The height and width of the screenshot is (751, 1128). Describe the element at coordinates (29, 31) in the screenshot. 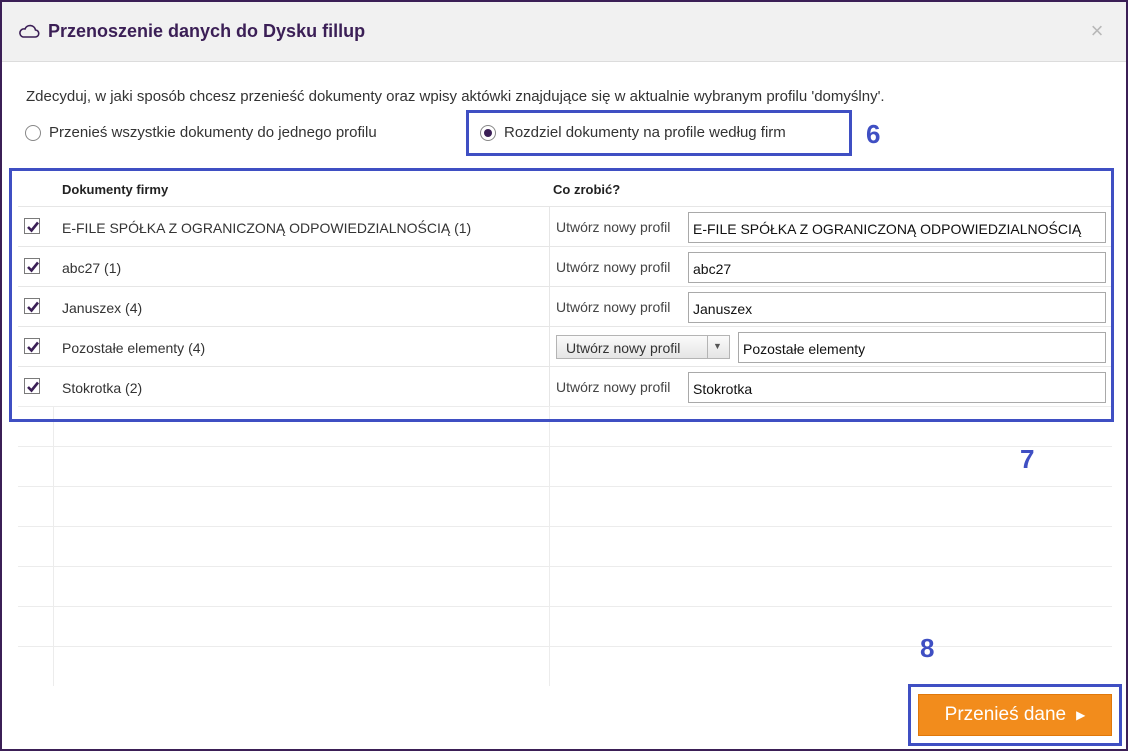

I see `cloud-icon` at that location.